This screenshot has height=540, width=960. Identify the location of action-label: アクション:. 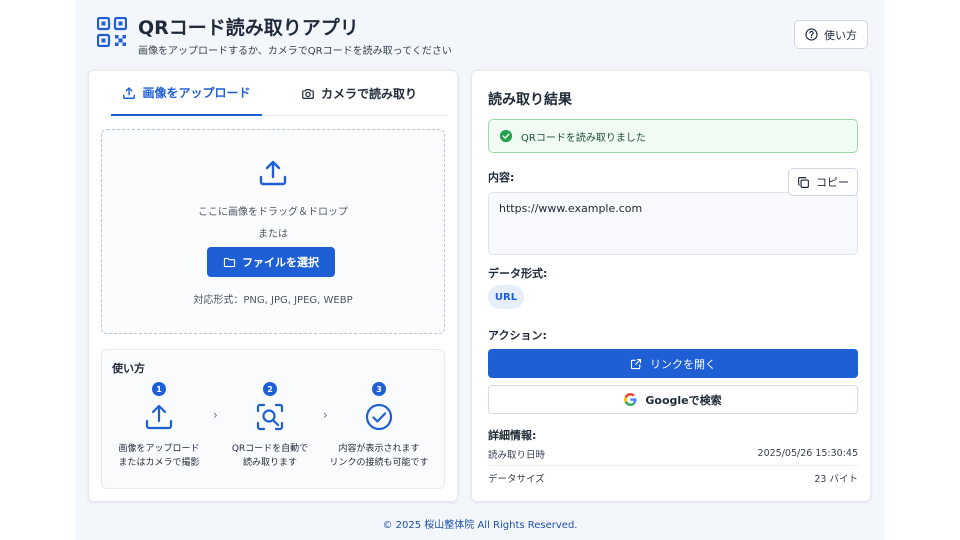
(517, 335).